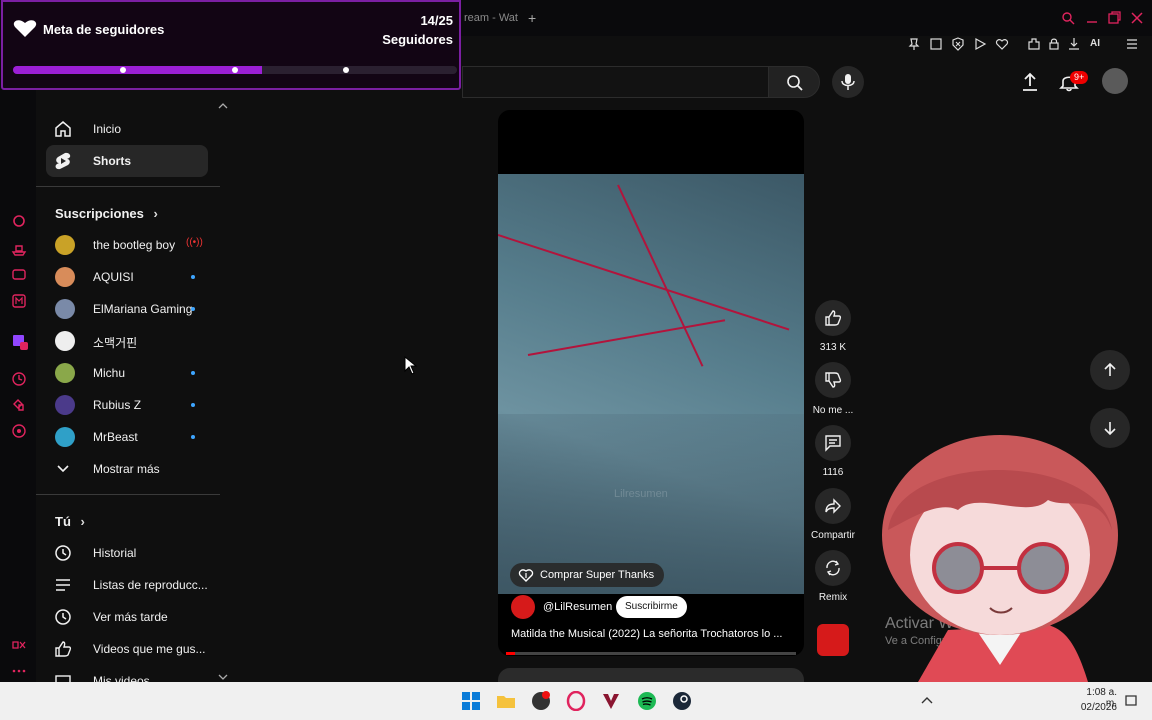 The image size is (1152, 720). What do you see at coordinates (127, 245) in the screenshot?
I see `sidebar-item-the-bootleg-boy: the bootleg boy ((•))` at bounding box center [127, 245].